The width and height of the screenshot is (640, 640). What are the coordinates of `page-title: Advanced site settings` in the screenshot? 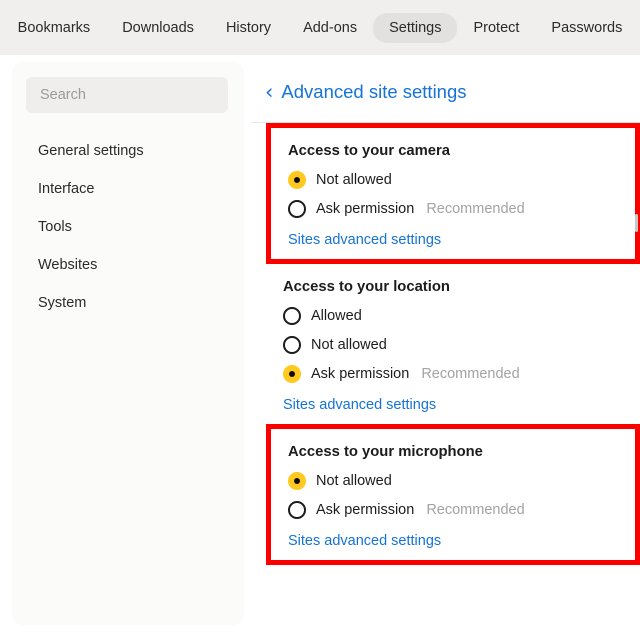 It's located at (374, 91).